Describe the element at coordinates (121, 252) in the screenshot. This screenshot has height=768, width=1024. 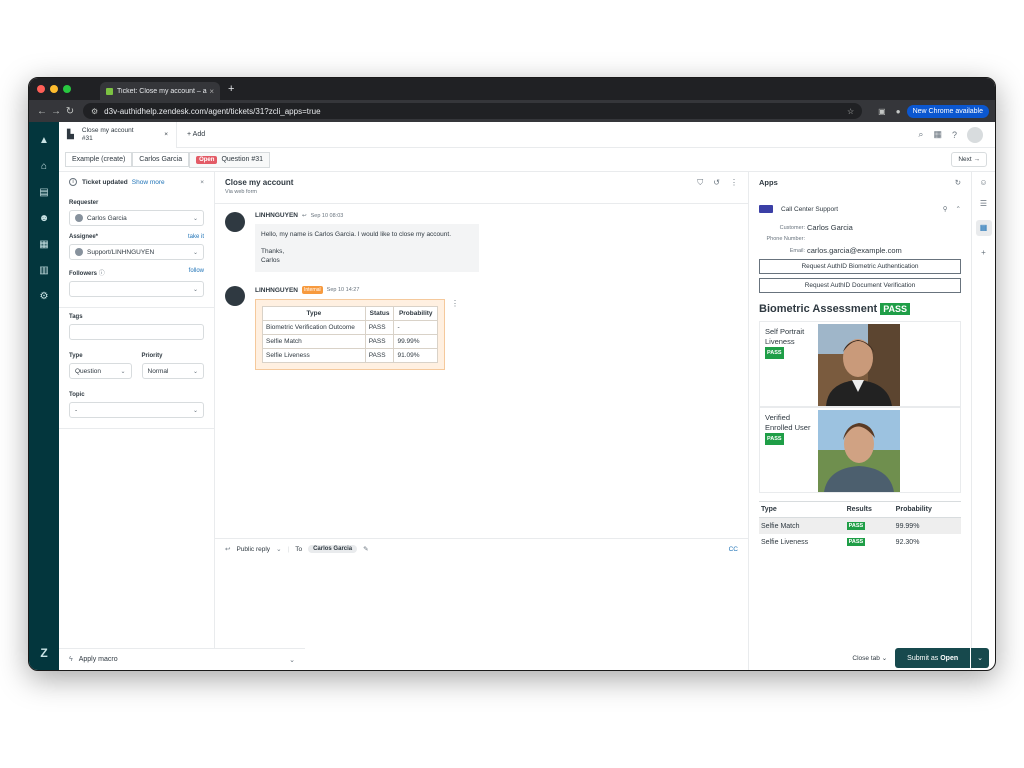
I see `assignee-value: Support/LINHNGUYEN` at that location.